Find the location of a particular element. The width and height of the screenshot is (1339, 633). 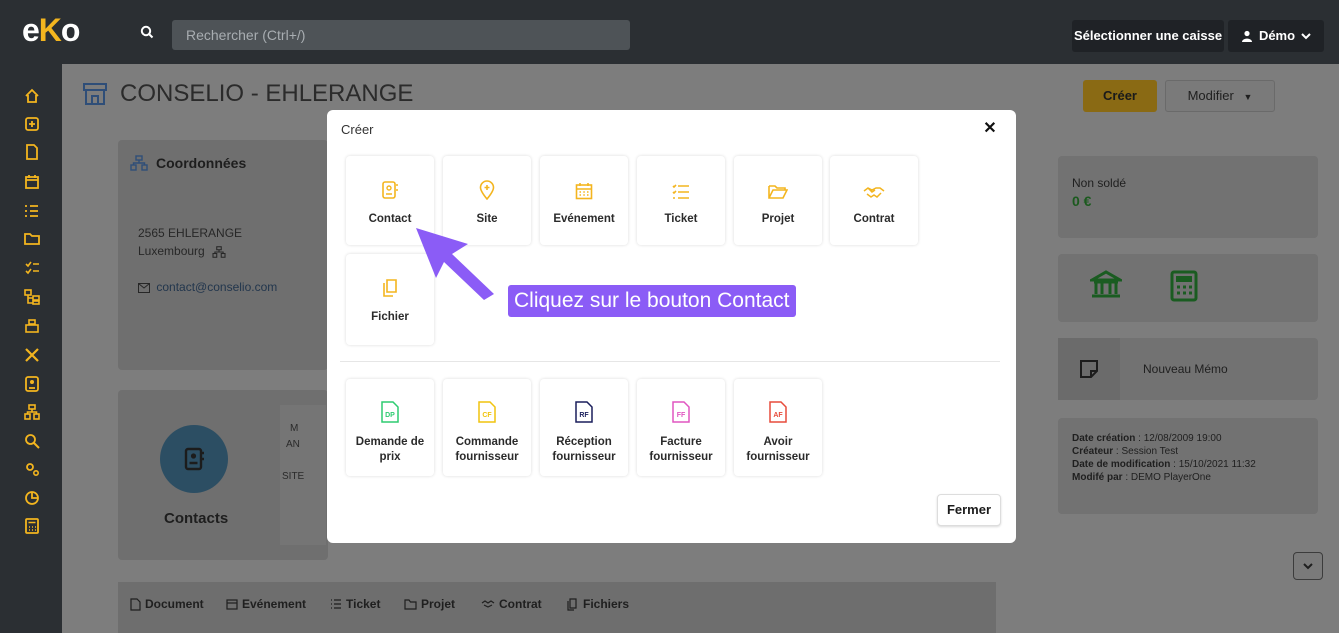

user-menu-button: Démo is located at coordinates (1276, 36).